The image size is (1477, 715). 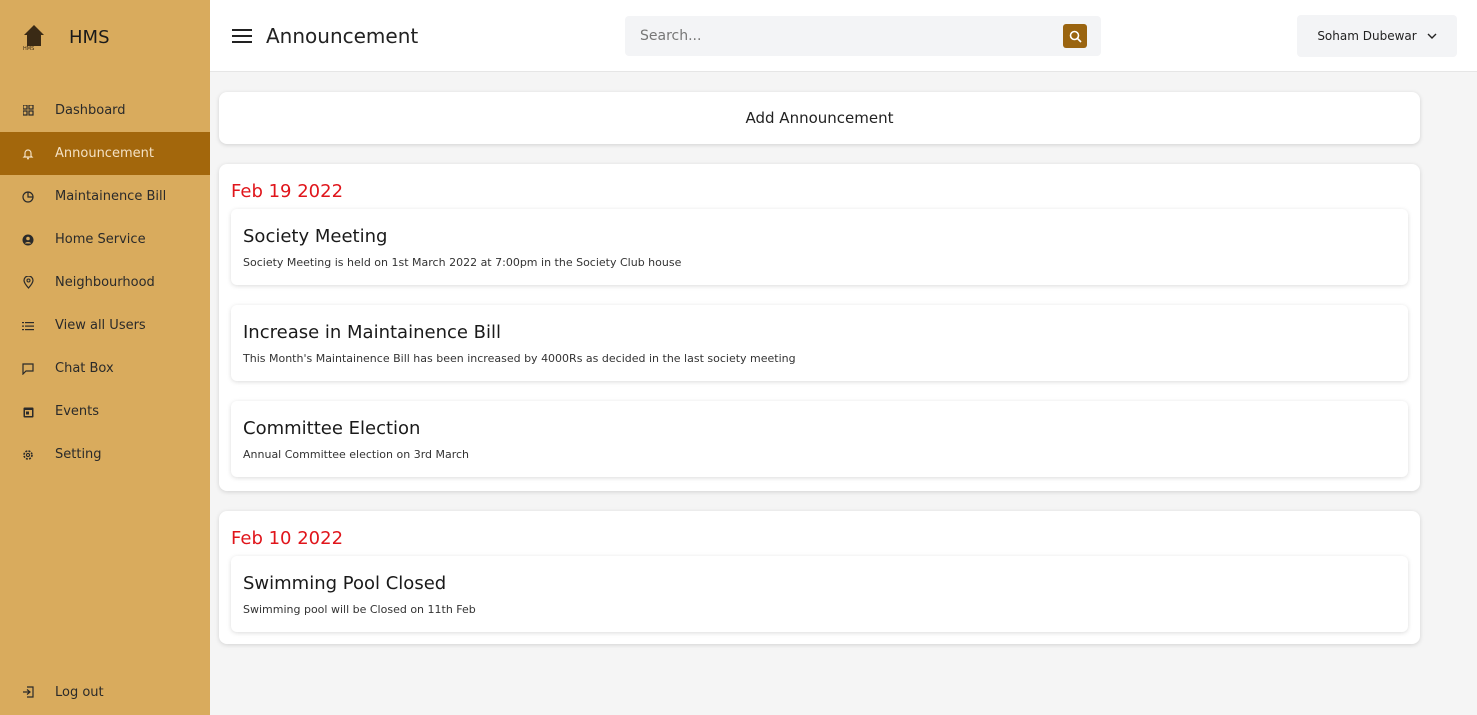 What do you see at coordinates (28, 240) in the screenshot?
I see `user-circle-icon` at bounding box center [28, 240].